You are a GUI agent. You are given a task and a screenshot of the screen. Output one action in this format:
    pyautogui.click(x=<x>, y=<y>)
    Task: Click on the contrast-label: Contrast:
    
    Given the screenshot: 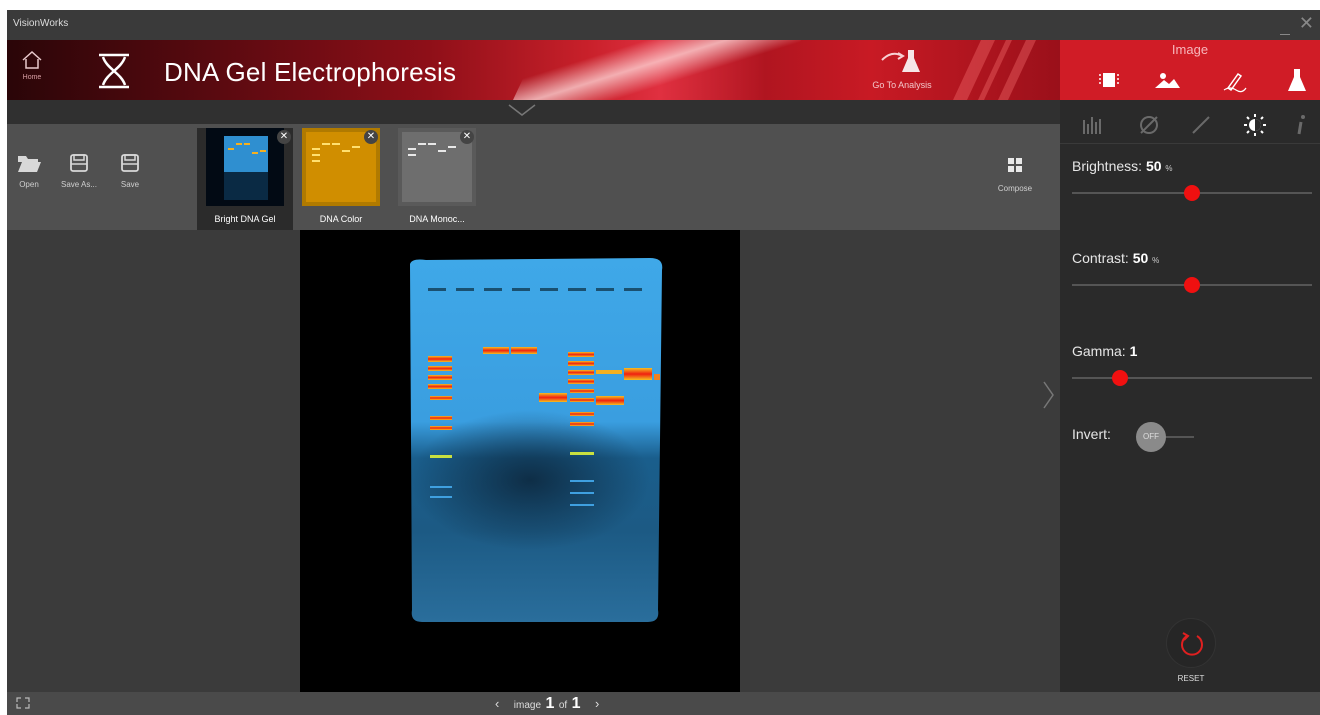 What is the action you would take?
    pyautogui.click(x=1100, y=258)
    